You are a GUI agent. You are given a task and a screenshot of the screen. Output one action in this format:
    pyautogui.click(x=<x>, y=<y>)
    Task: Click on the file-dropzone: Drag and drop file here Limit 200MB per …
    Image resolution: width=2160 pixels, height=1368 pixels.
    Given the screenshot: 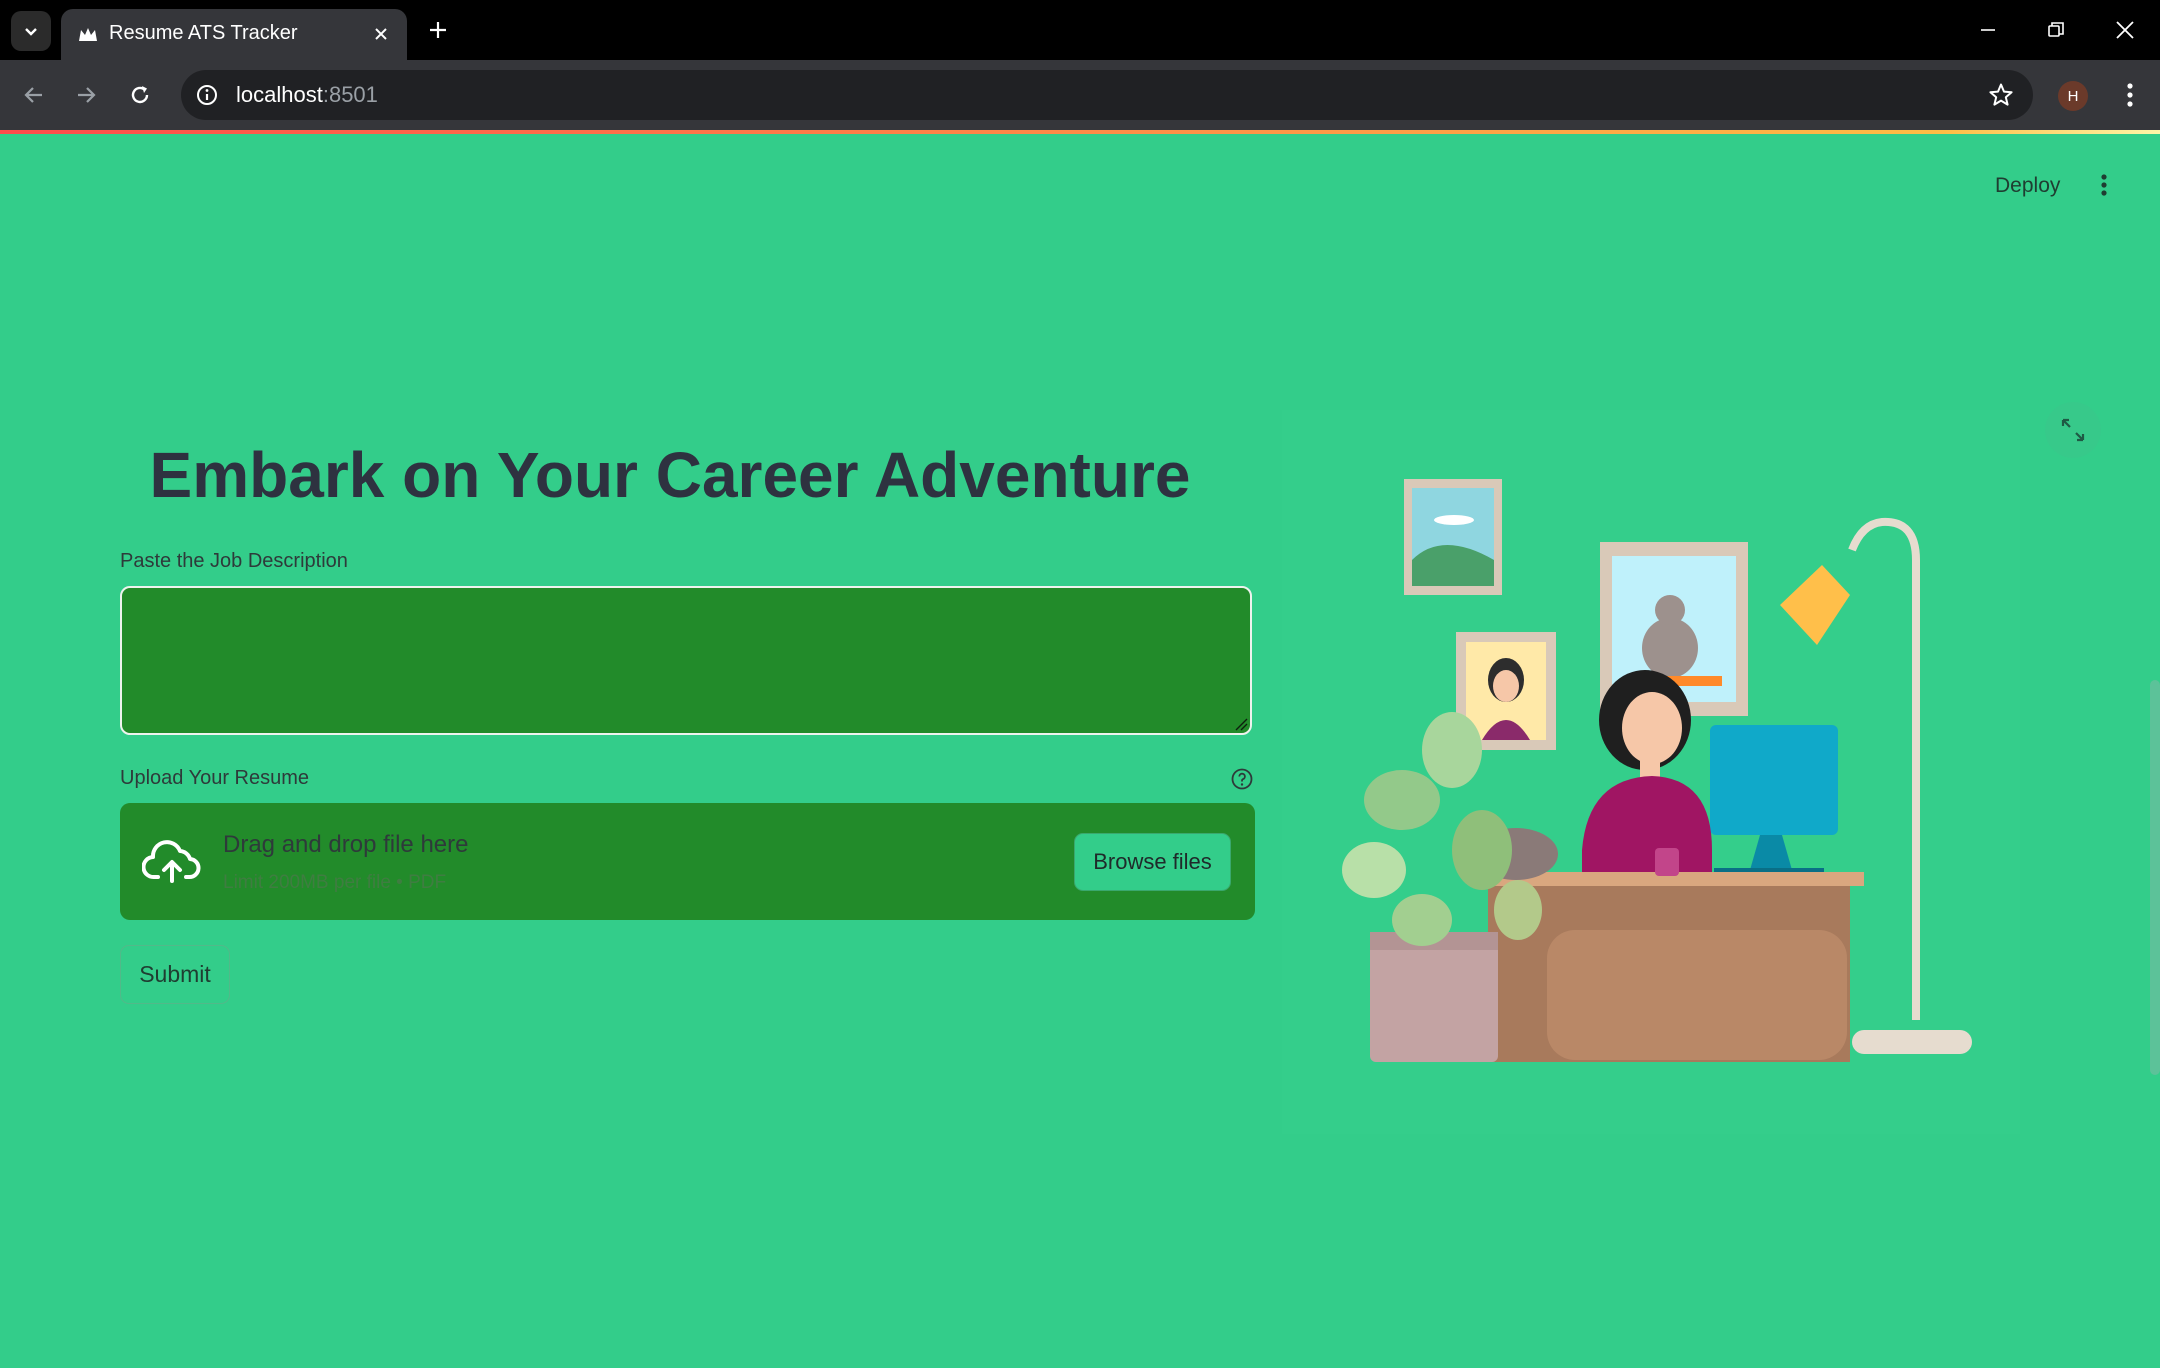 What is the action you would take?
    pyautogui.click(x=687, y=861)
    